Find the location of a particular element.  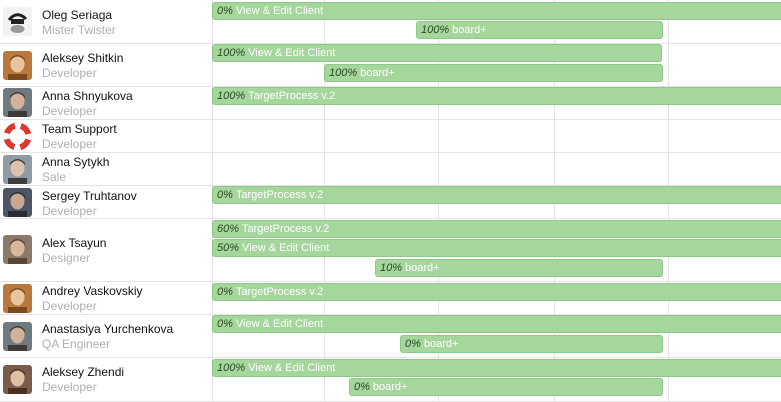

person-role: QA Engineer is located at coordinates (76, 344).